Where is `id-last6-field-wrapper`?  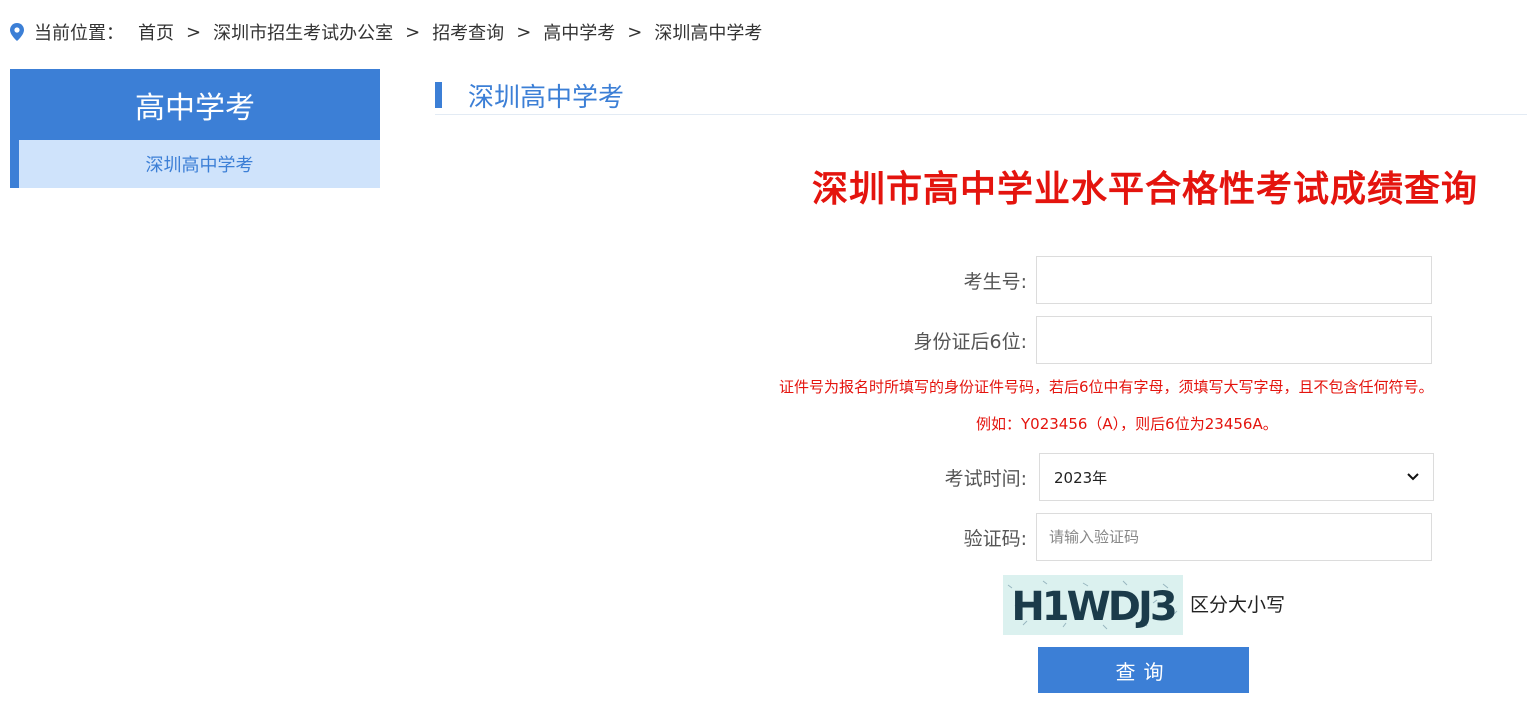
id-last6-field-wrapper is located at coordinates (1234, 340).